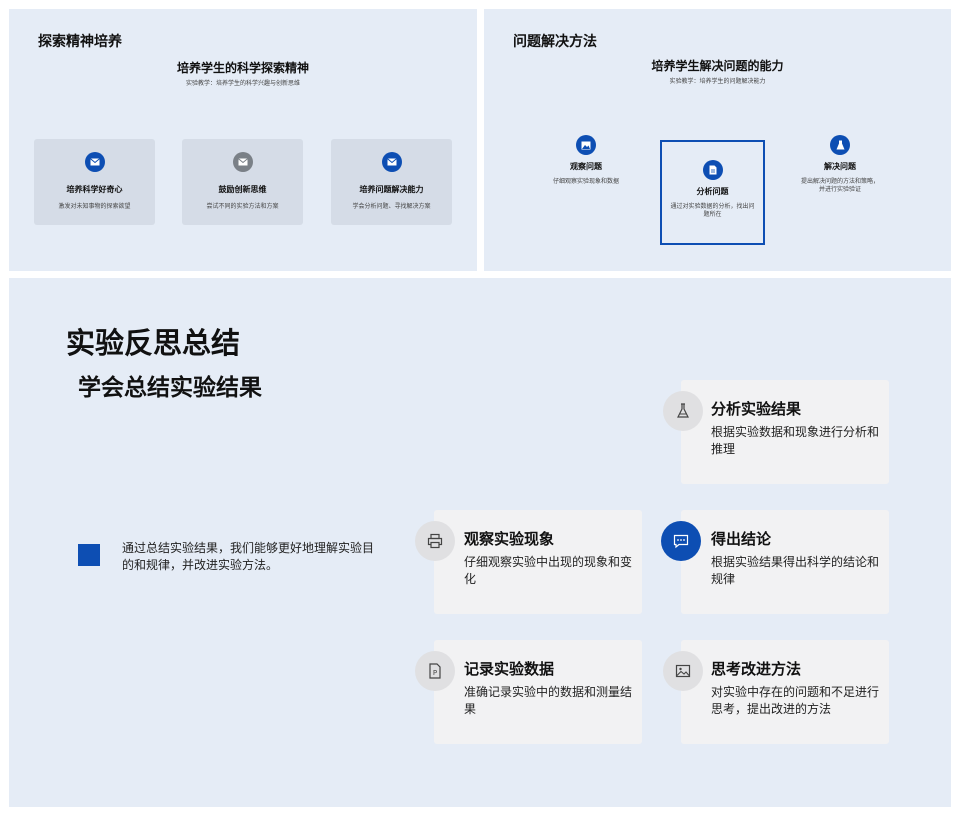  I want to click on step-analyze: 分析问题 通过对实验数据的分析，找出问题所在, so click(712, 192).